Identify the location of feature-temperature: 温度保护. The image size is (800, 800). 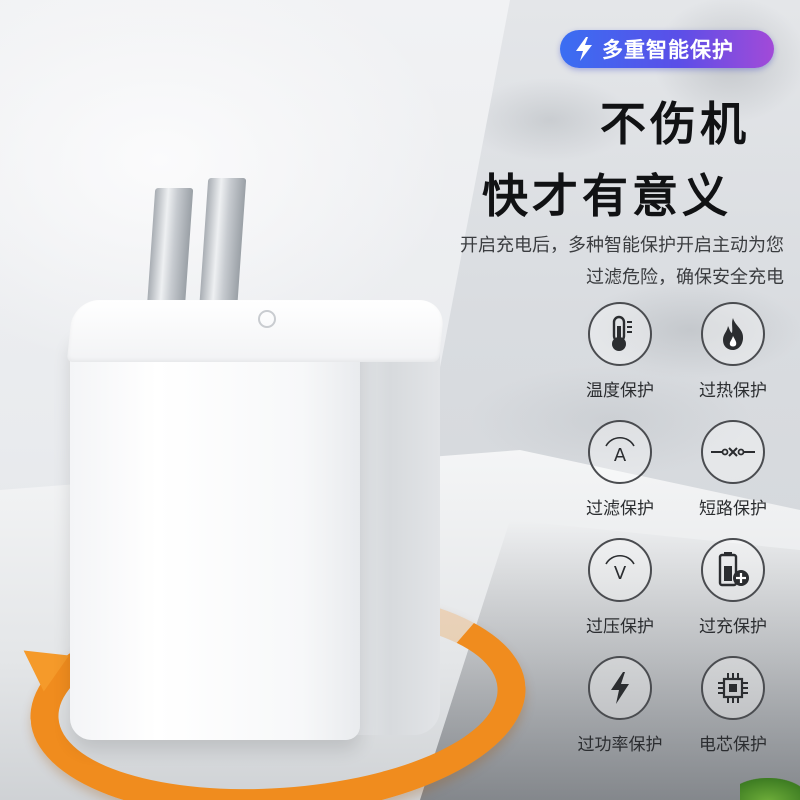
(620, 351).